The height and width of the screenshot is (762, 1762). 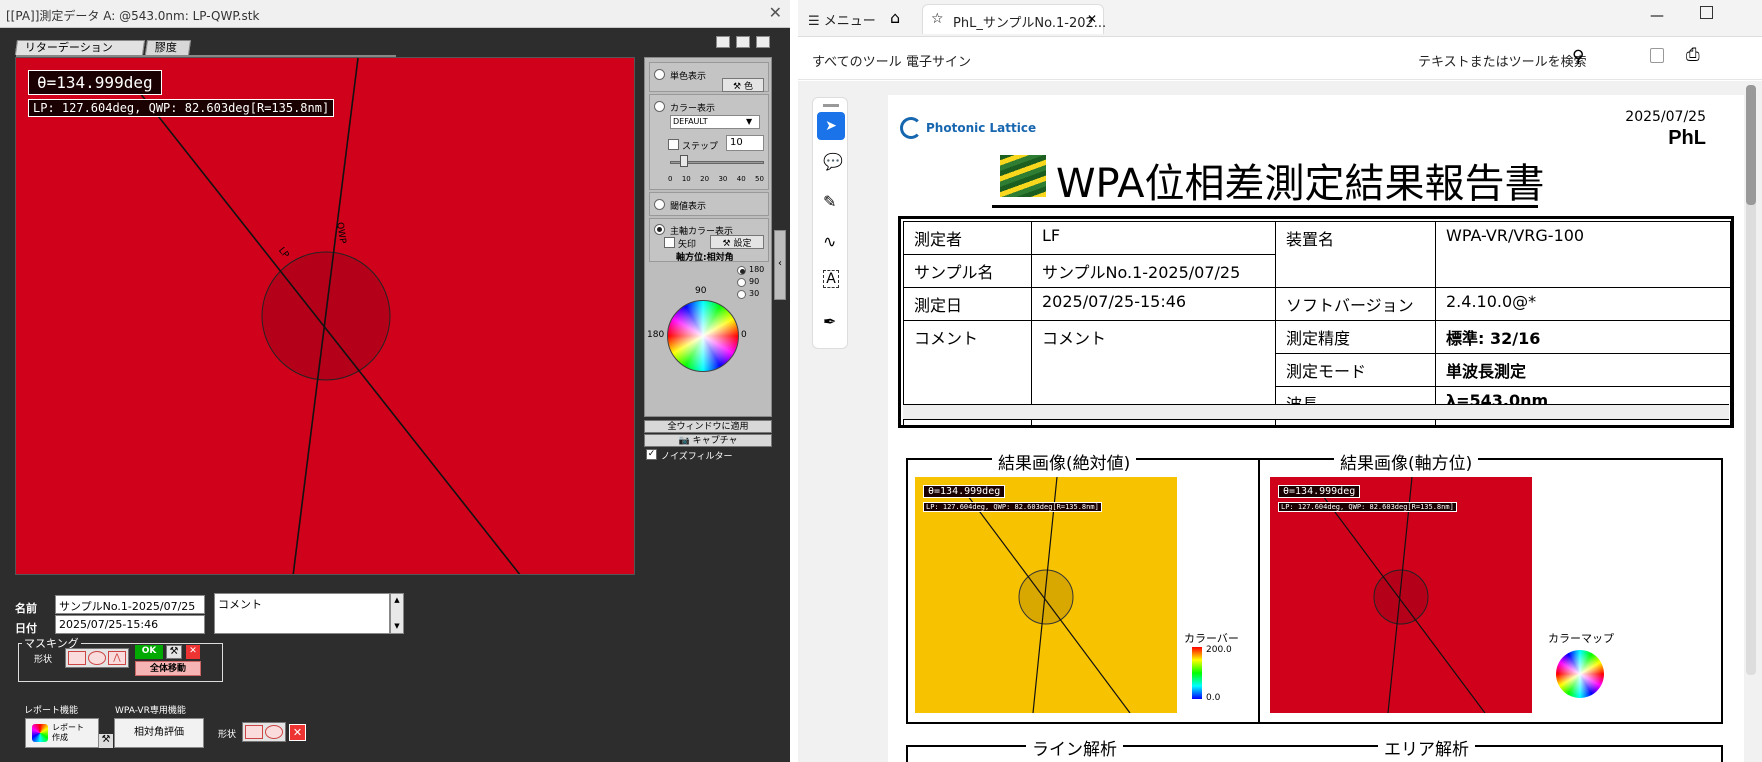 What do you see at coordinates (708, 440) in the screenshot?
I see `capture-button: 📷 キャプチャ` at bounding box center [708, 440].